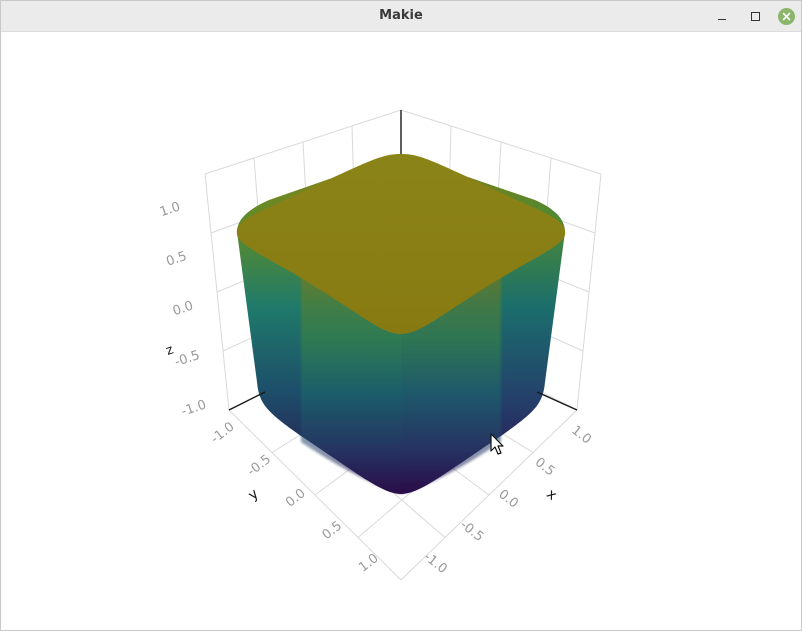 The height and width of the screenshot is (634, 802). I want to click on close-button, so click(786, 16).